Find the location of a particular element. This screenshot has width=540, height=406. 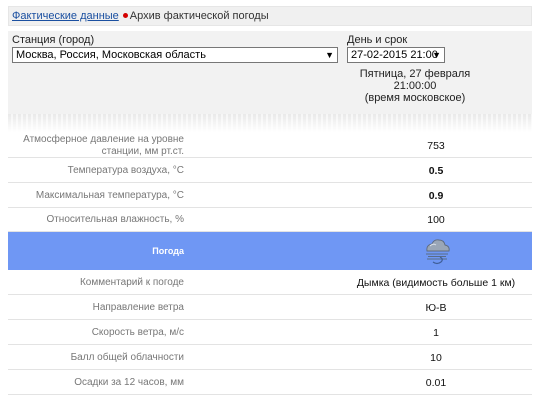

weather-band-row: Погода is located at coordinates (270, 251).